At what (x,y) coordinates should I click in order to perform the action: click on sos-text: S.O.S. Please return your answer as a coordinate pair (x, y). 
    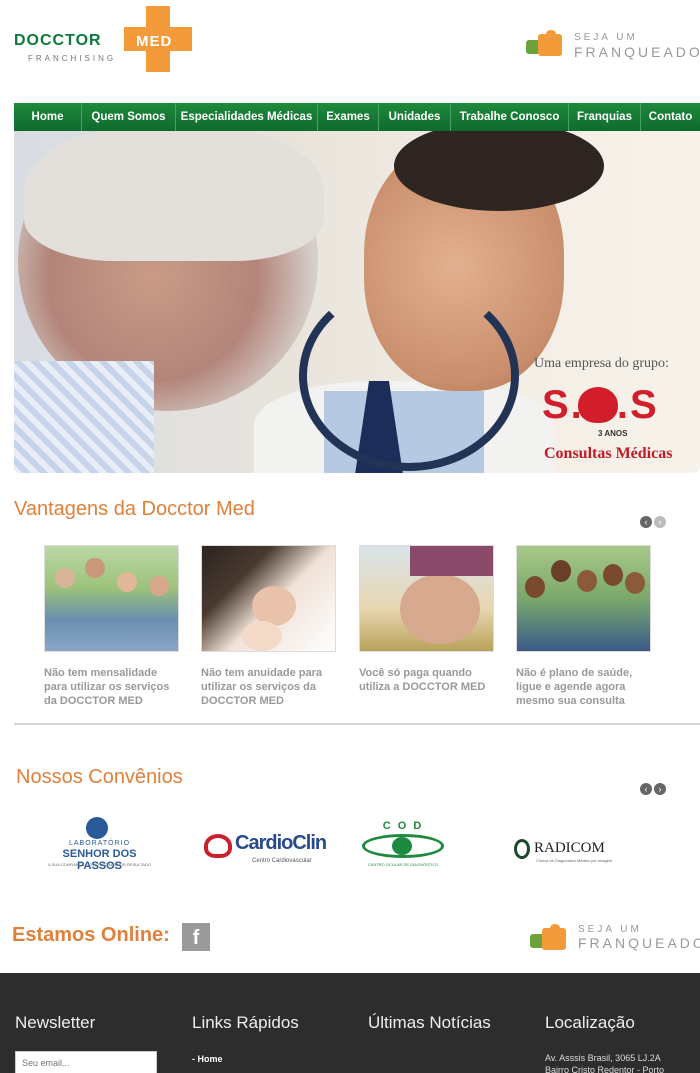
    Looking at the image, I should click on (600, 405).